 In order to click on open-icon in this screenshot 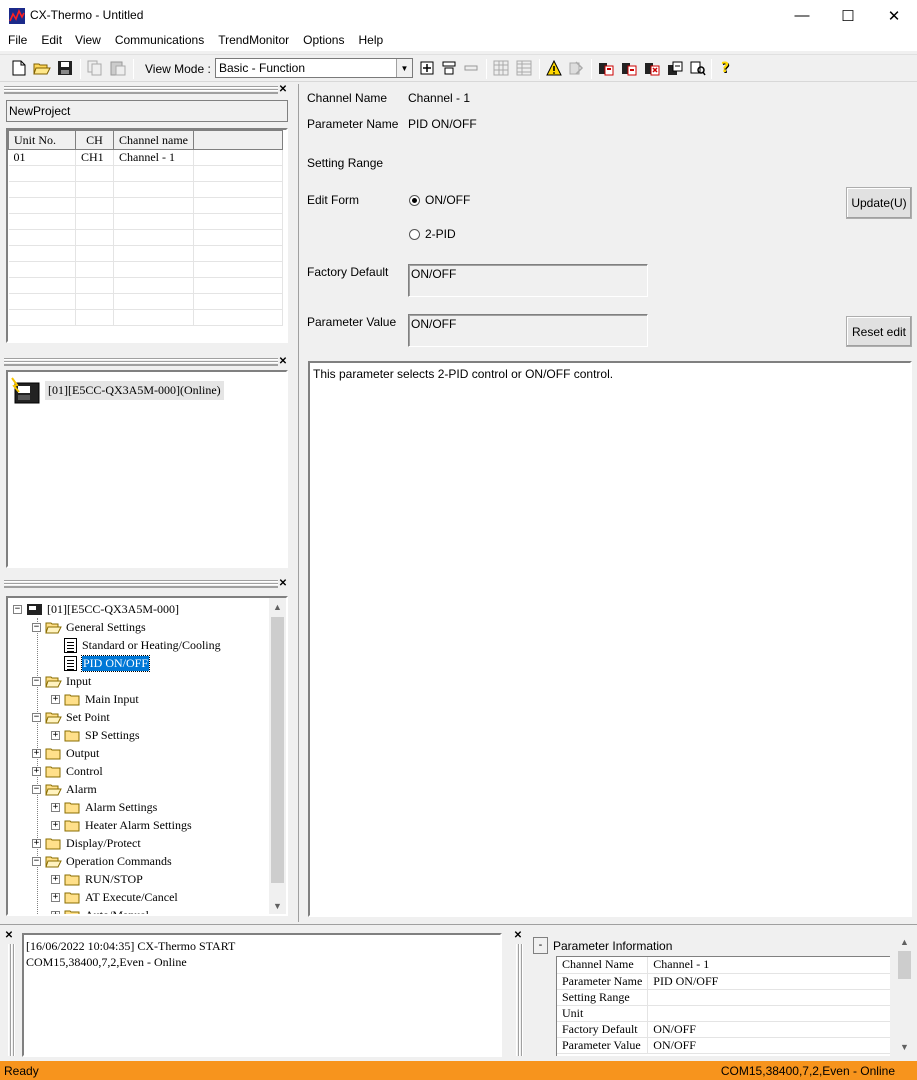, I will do `click(42, 68)`.